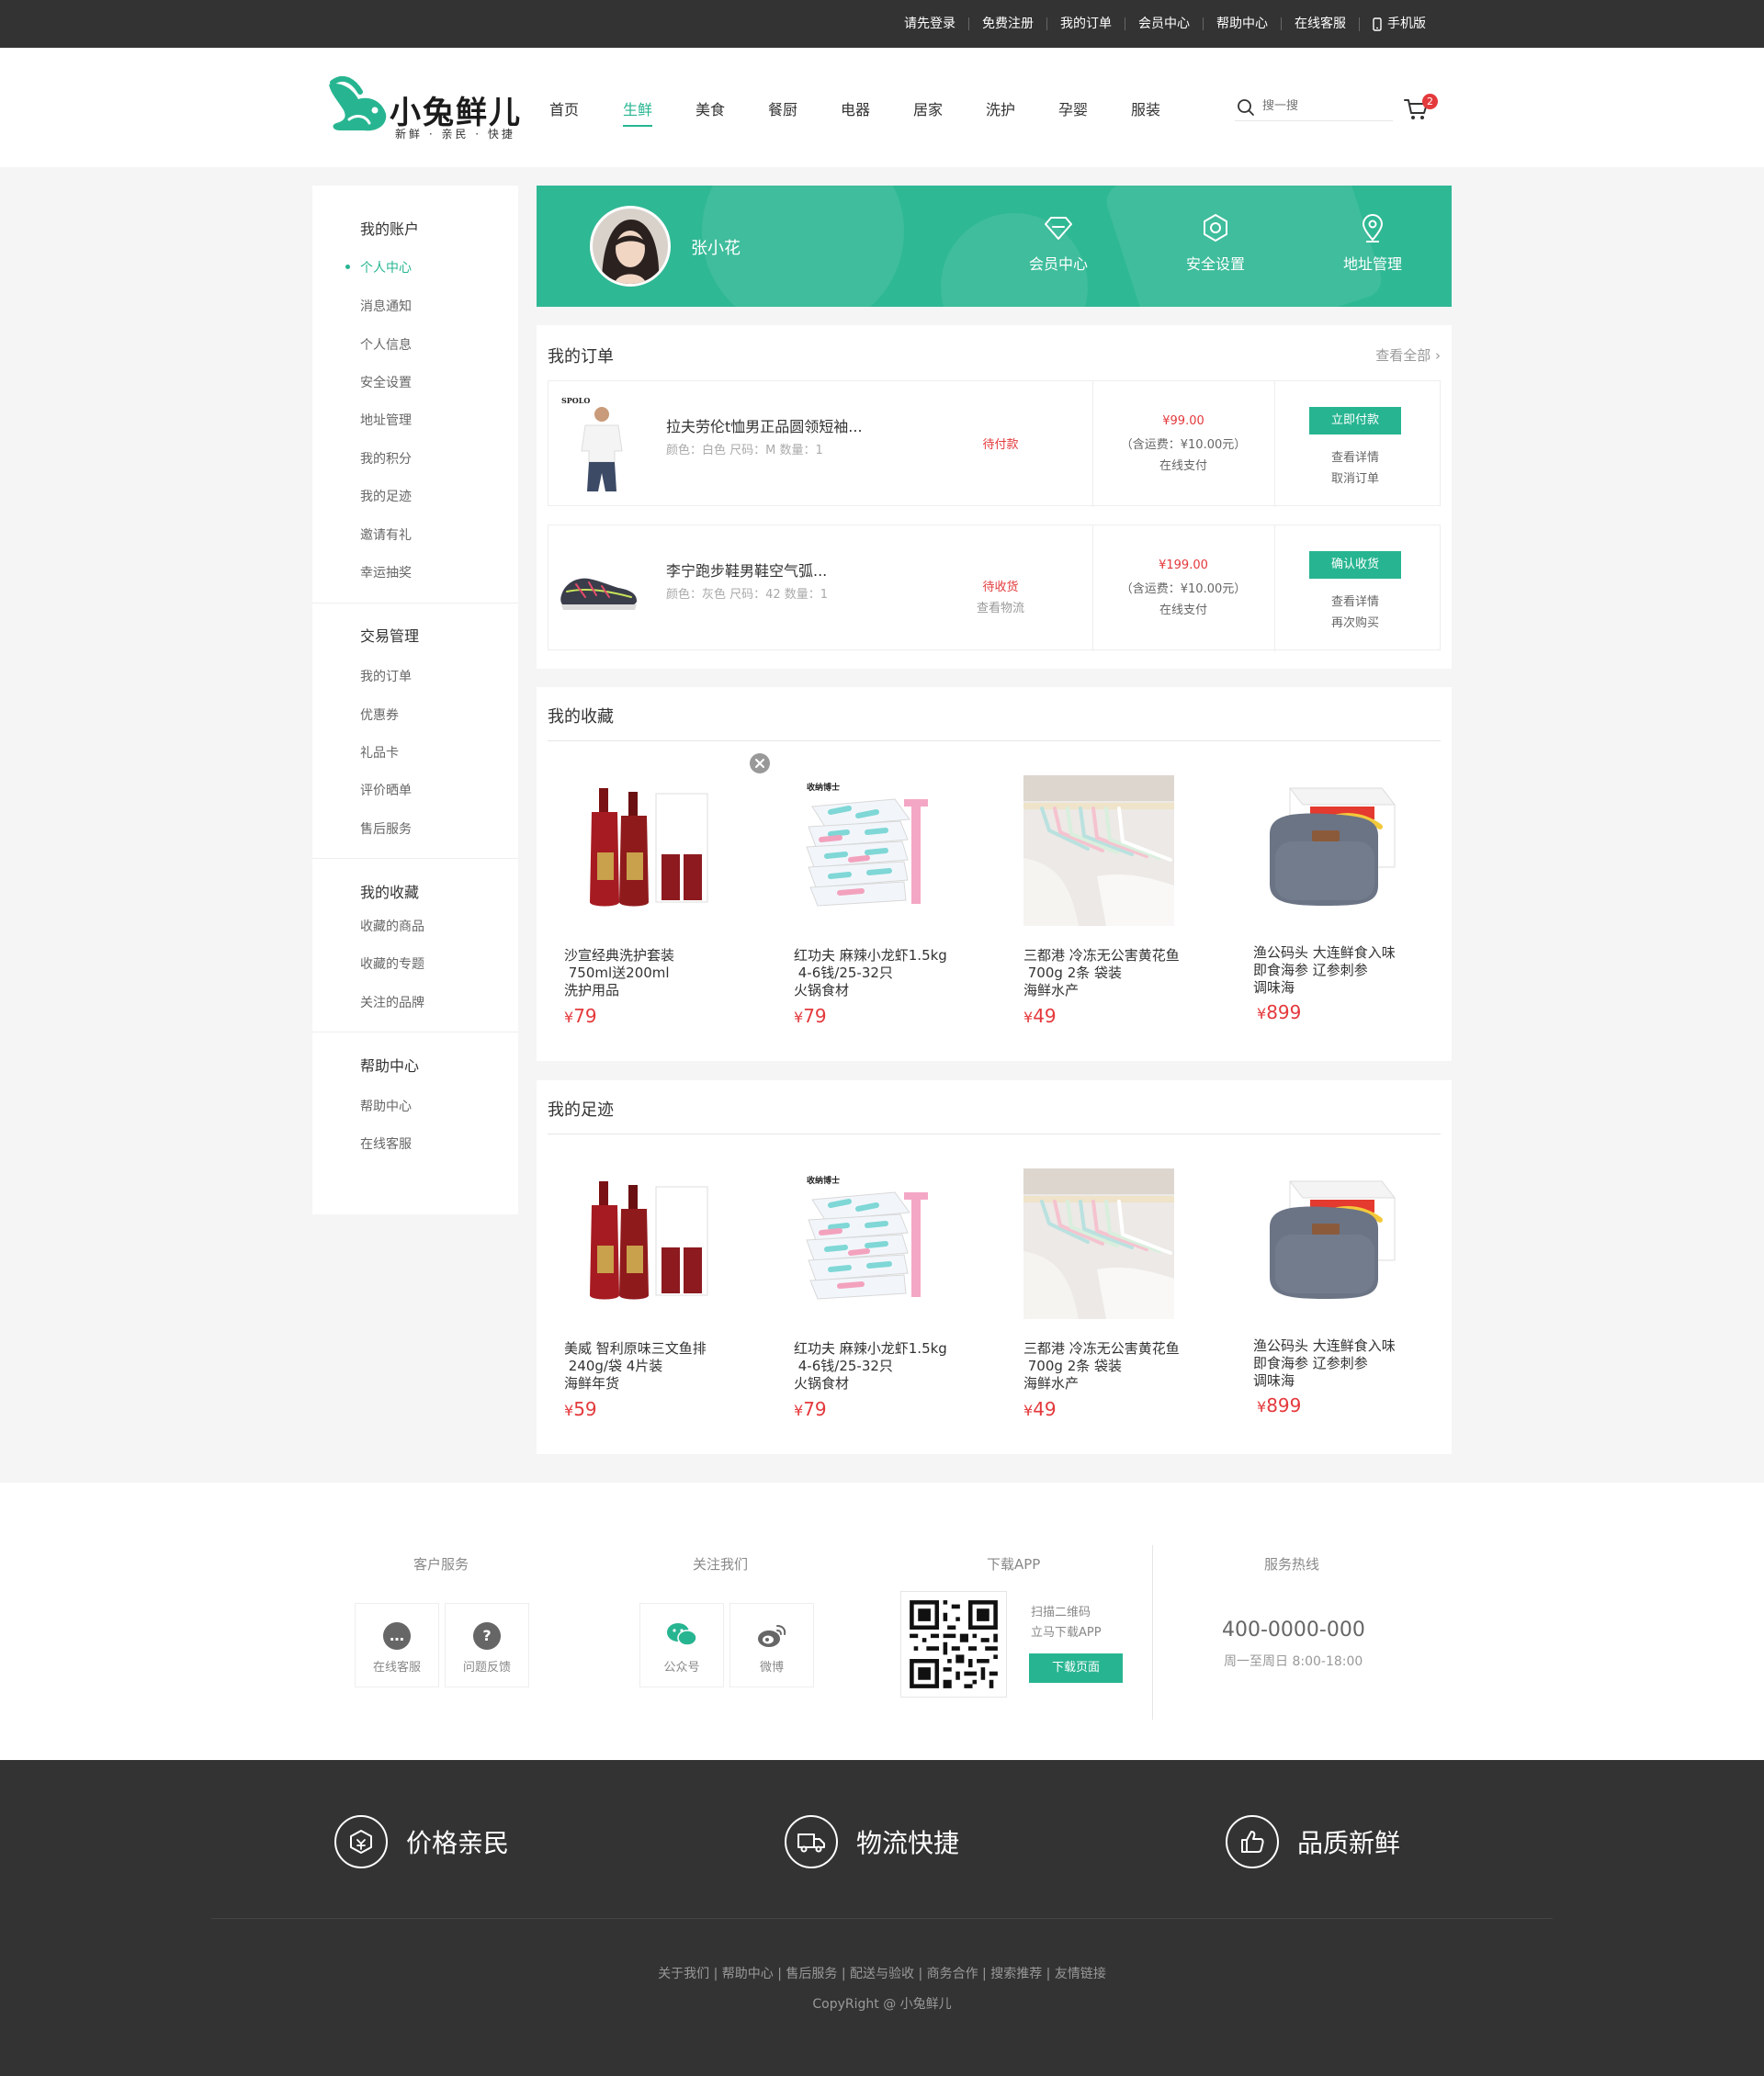 The height and width of the screenshot is (2076, 1764). Describe the element at coordinates (867, 1237) in the screenshot. I see `vacuum-bag-product-image: 收纳博士` at that location.